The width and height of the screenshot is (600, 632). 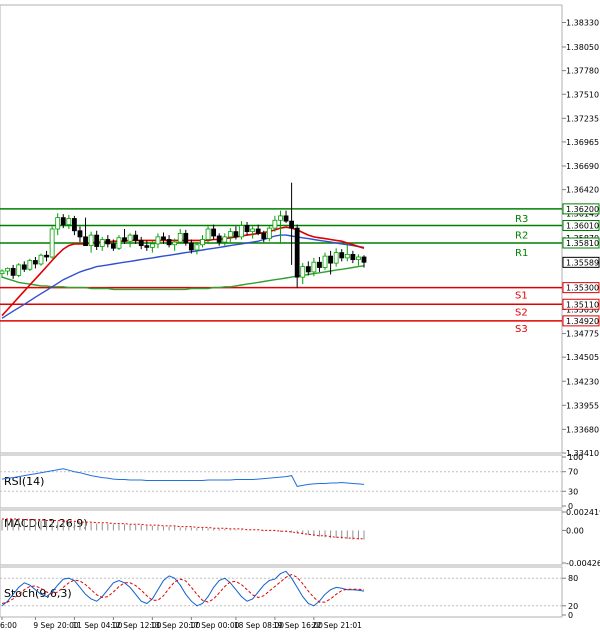 I want to click on price-tick-label: 1.36690, so click(x=582, y=166).